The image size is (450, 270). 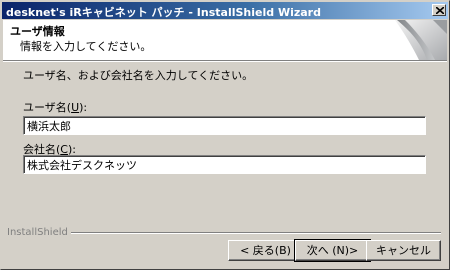 I want to click on cancel-button: キャンセル, so click(x=403, y=250).